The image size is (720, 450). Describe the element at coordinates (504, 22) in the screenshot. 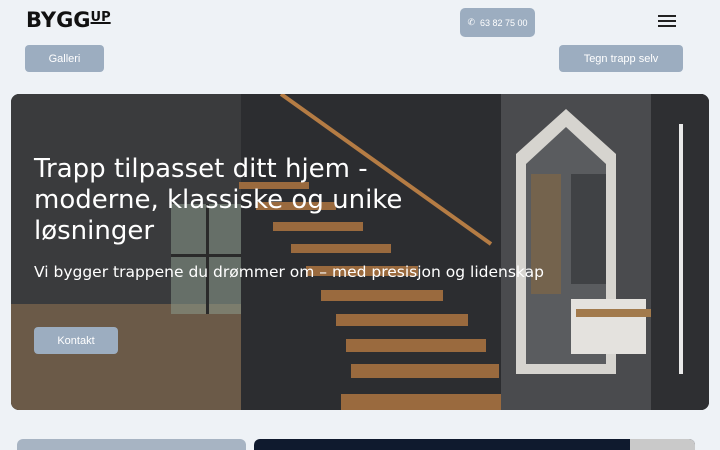

I see `phone-number: 63 82 75 00` at that location.